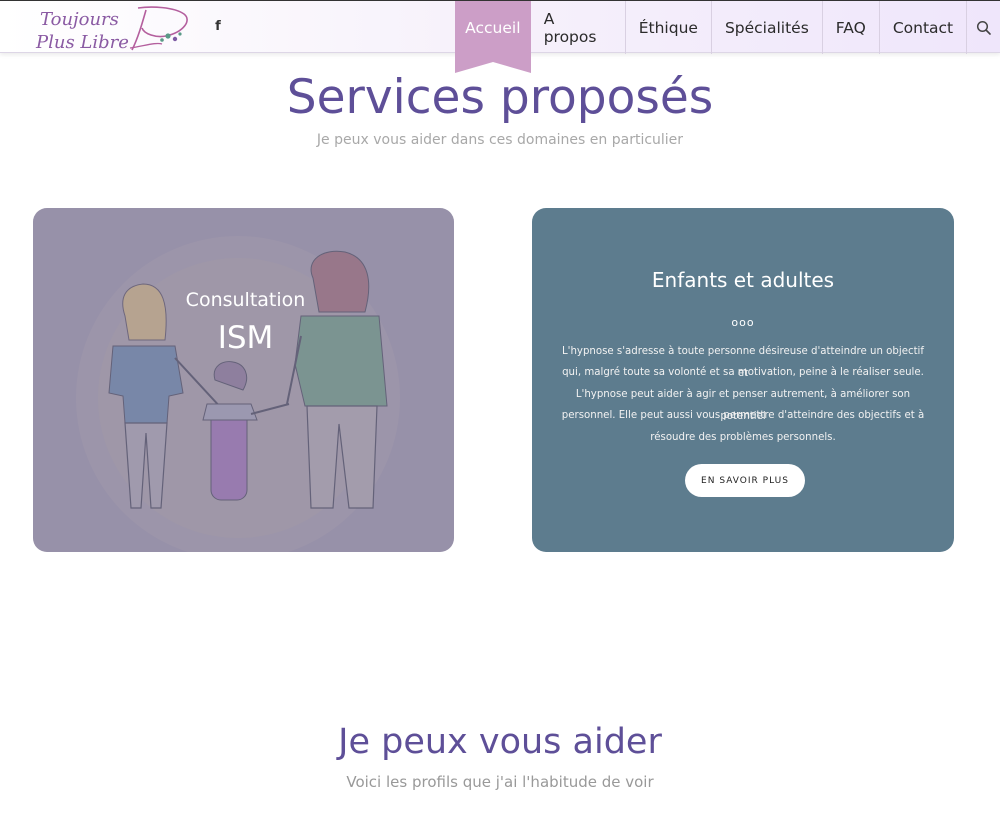 This screenshot has width=1000, height=840. I want to click on card-left-big-label: ISM, so click(245, 338).